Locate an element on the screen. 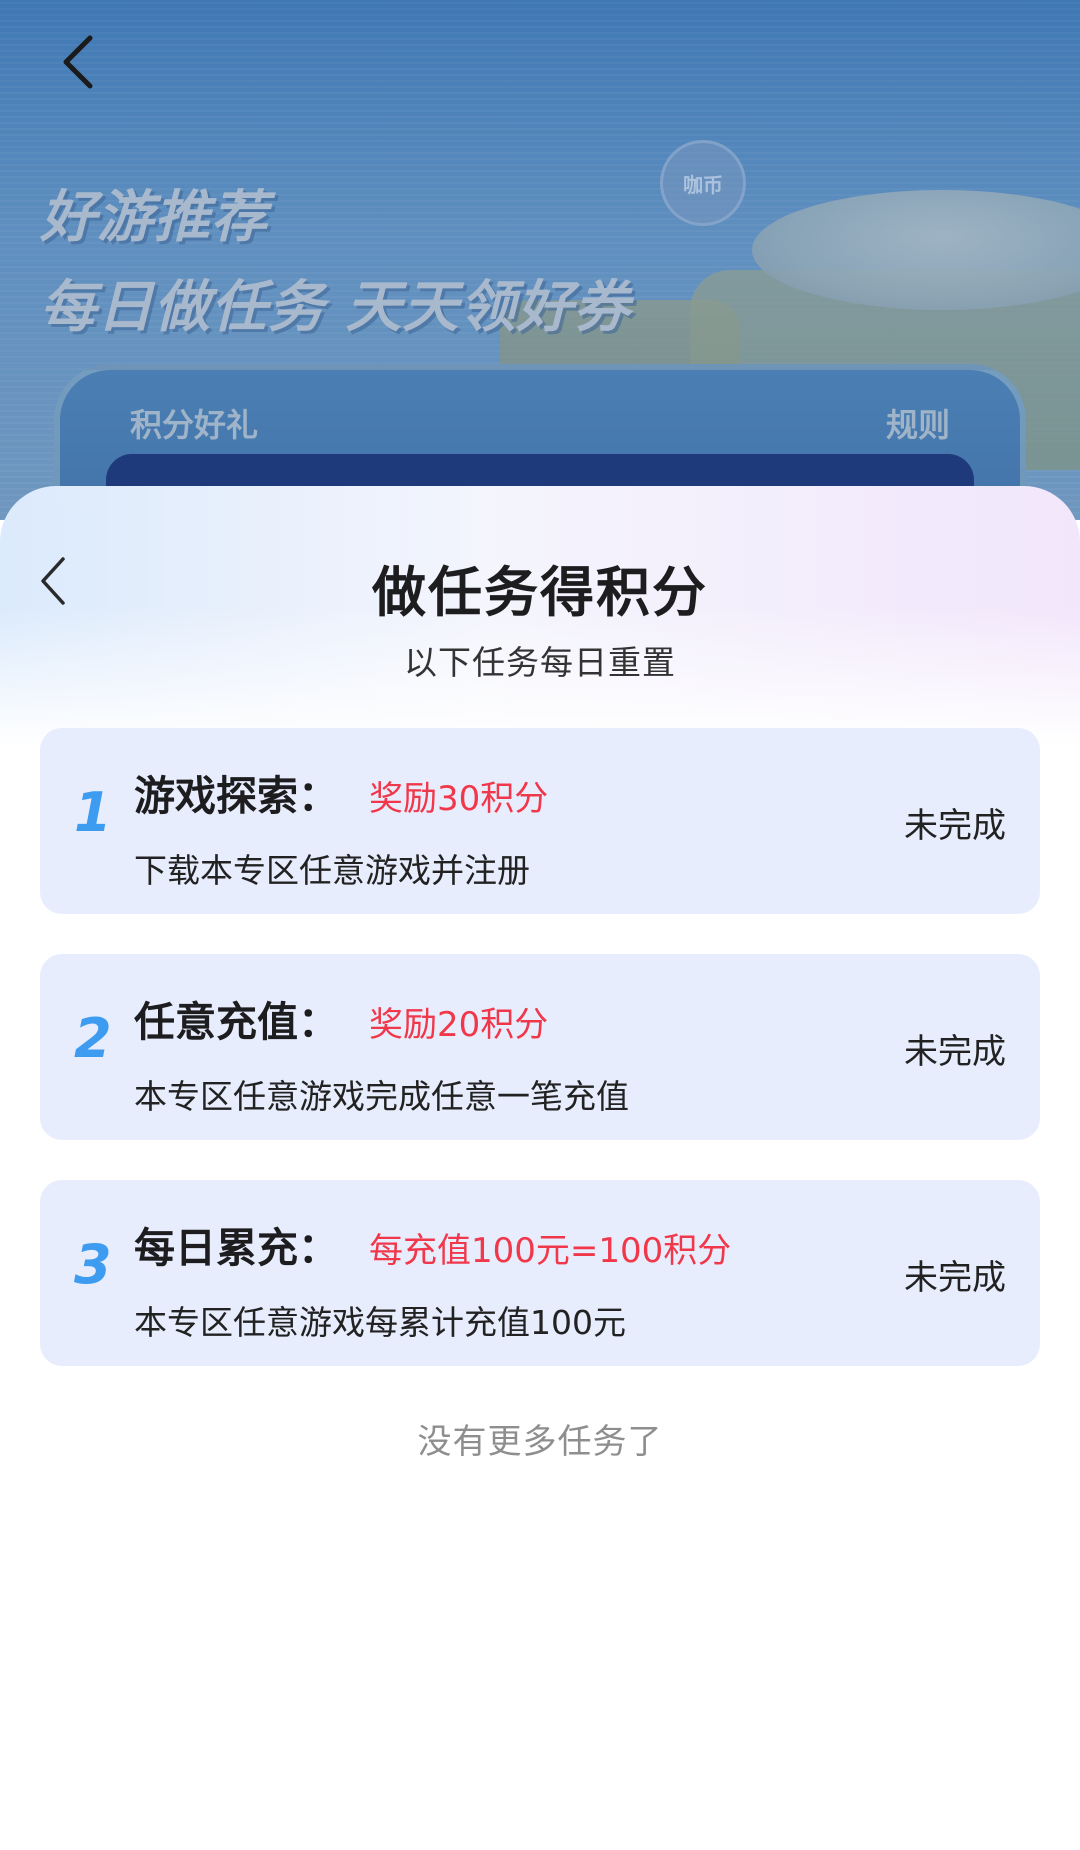 This screenshot has width=1080, height=1850. chevron-left-icon is located at coordinates (78, 62).